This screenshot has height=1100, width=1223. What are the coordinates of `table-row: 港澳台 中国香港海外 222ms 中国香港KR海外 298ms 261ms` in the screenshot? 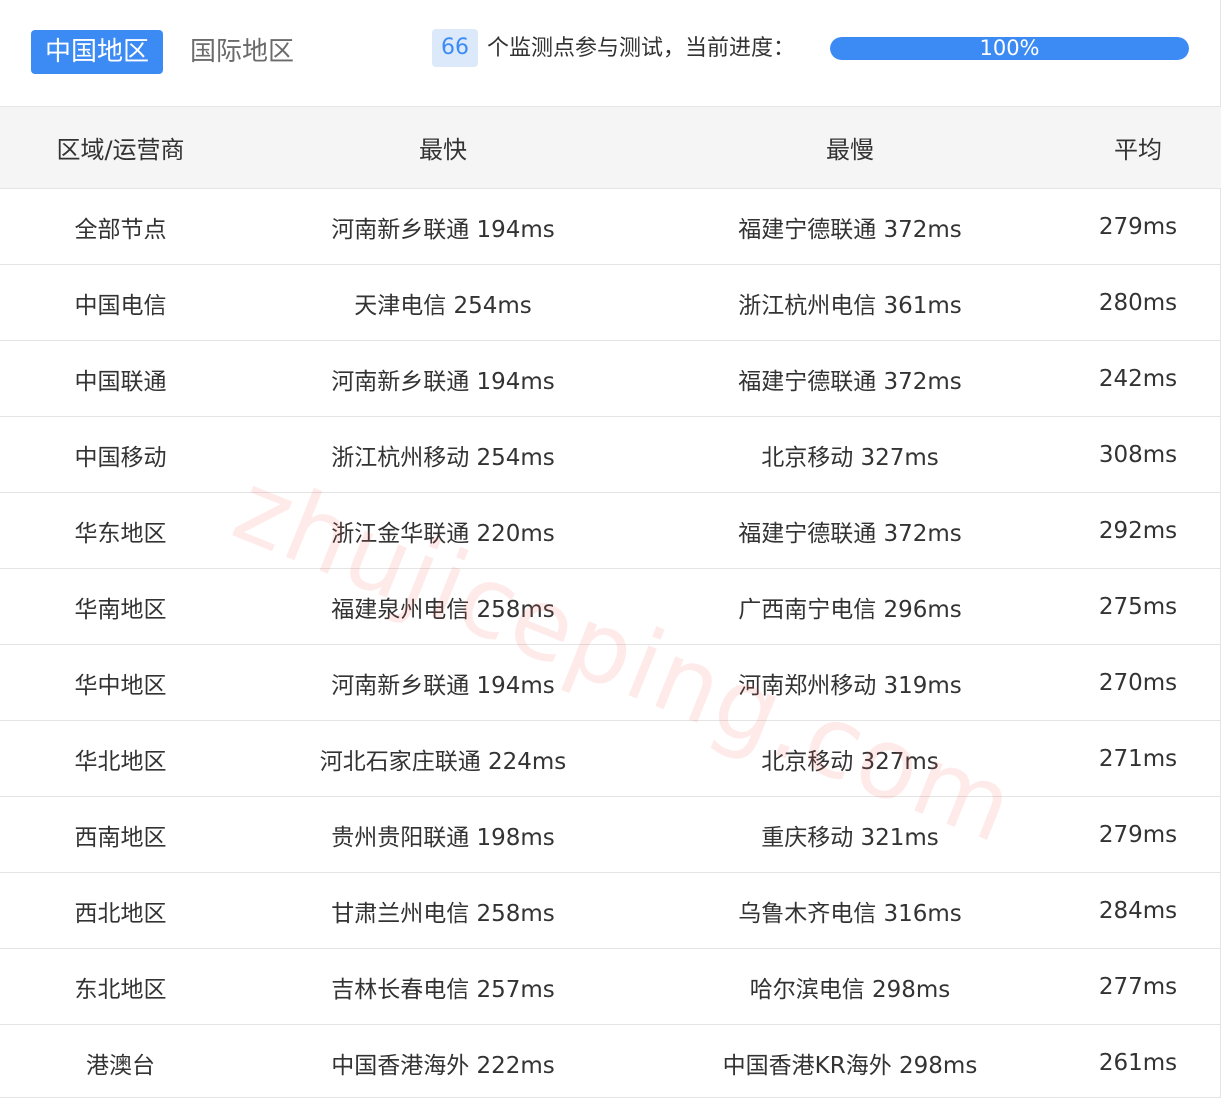 It's located at (610, 1062).